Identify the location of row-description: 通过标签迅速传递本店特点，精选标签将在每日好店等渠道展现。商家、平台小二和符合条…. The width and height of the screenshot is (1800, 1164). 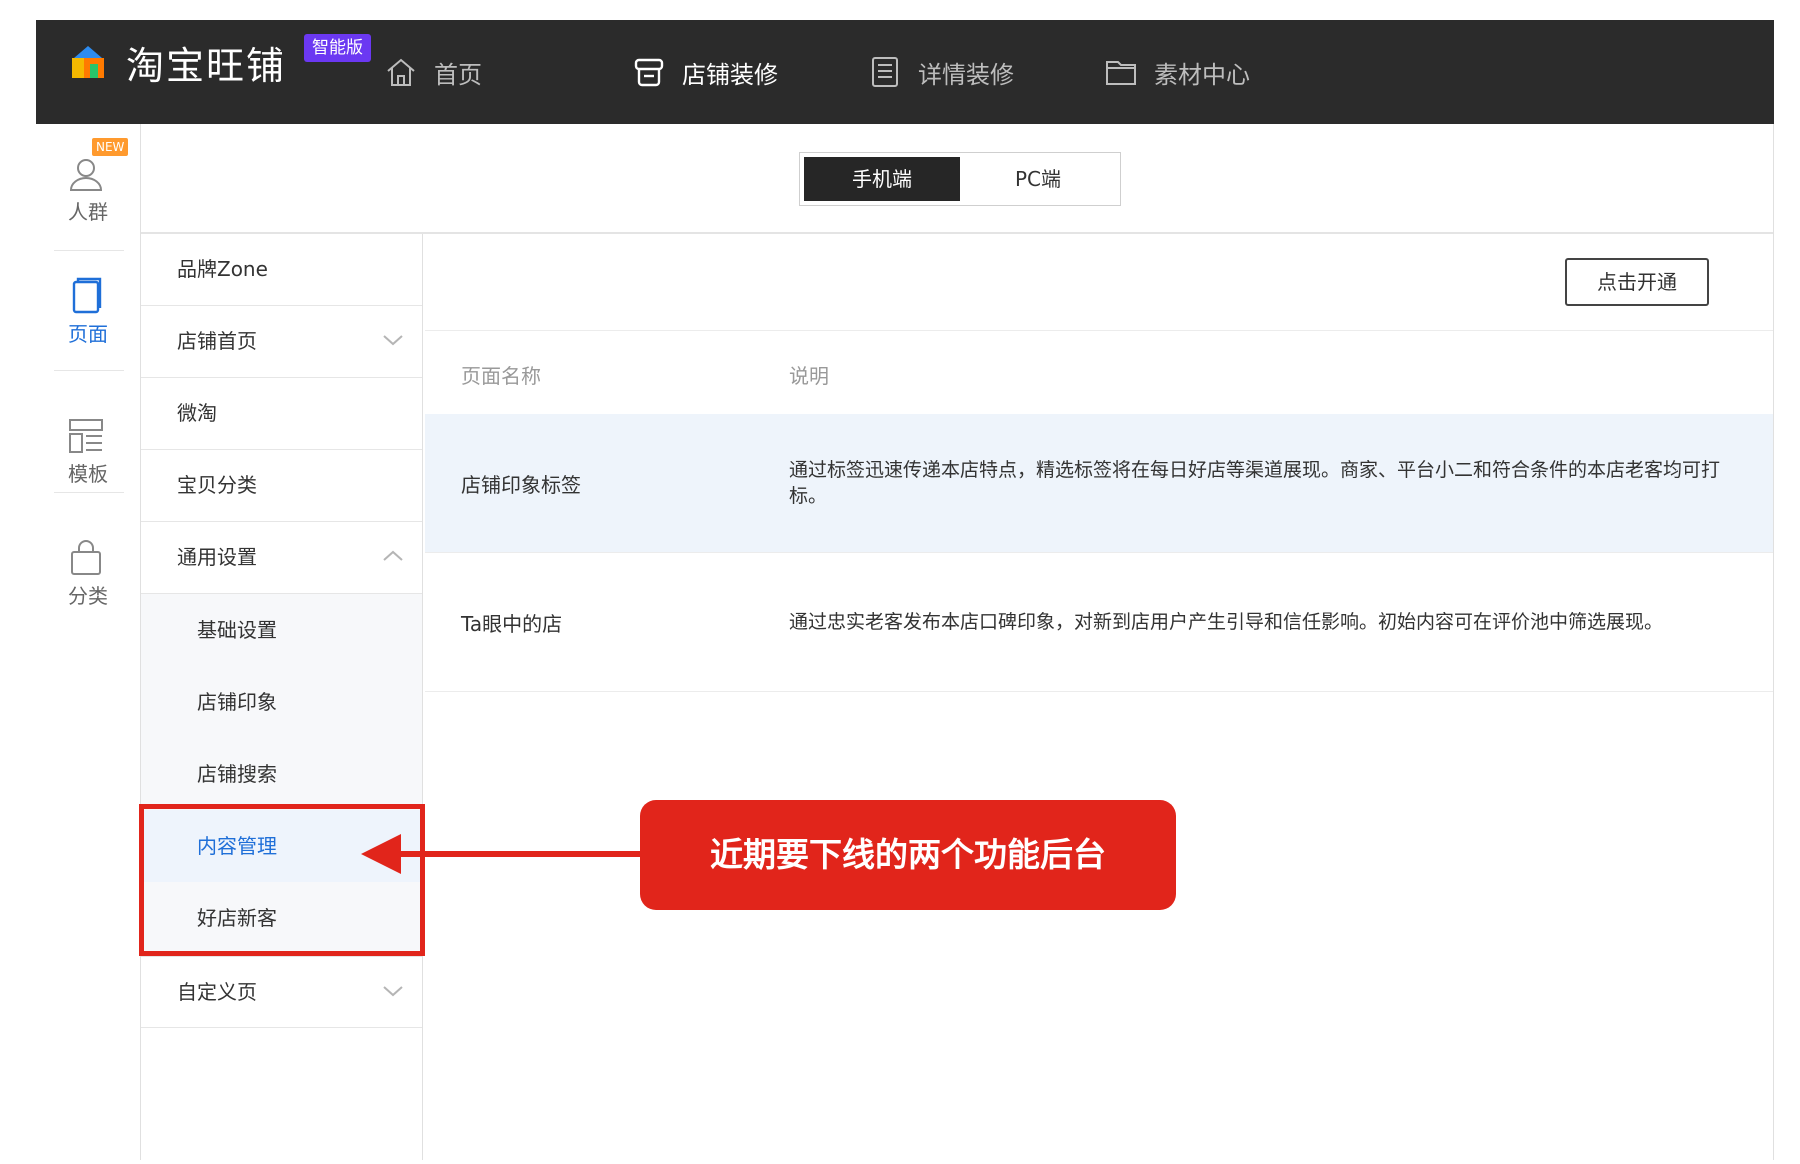
(1255, 483).